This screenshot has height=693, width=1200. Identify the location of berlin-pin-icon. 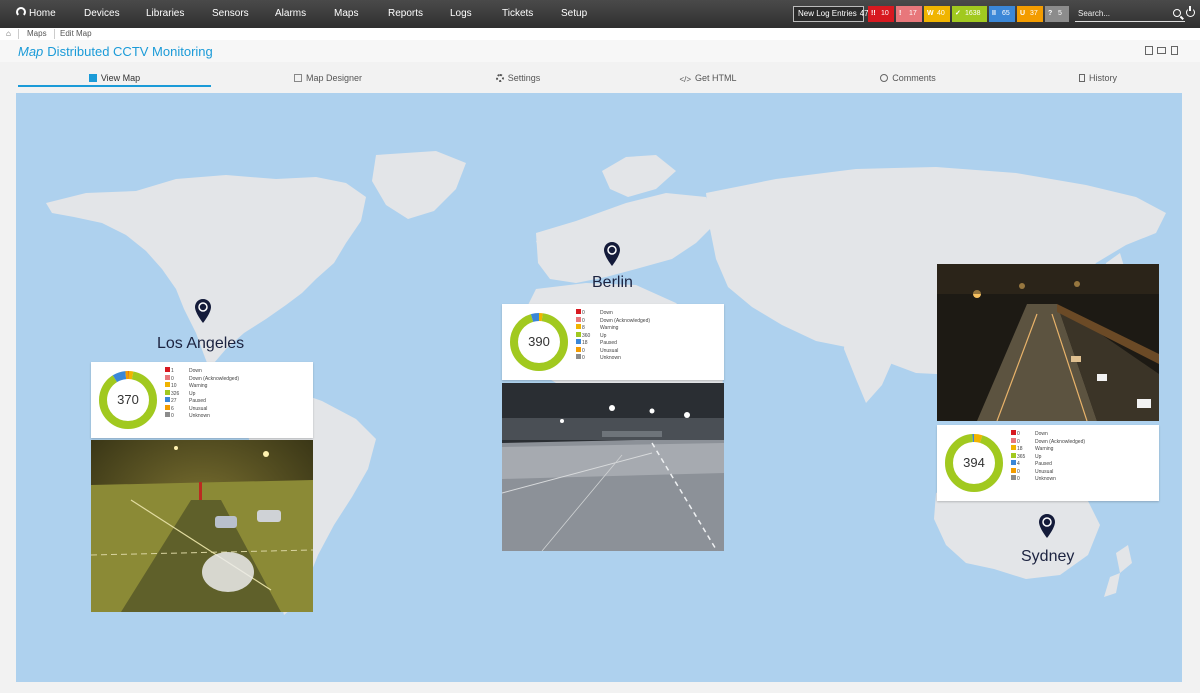
(612, 254).